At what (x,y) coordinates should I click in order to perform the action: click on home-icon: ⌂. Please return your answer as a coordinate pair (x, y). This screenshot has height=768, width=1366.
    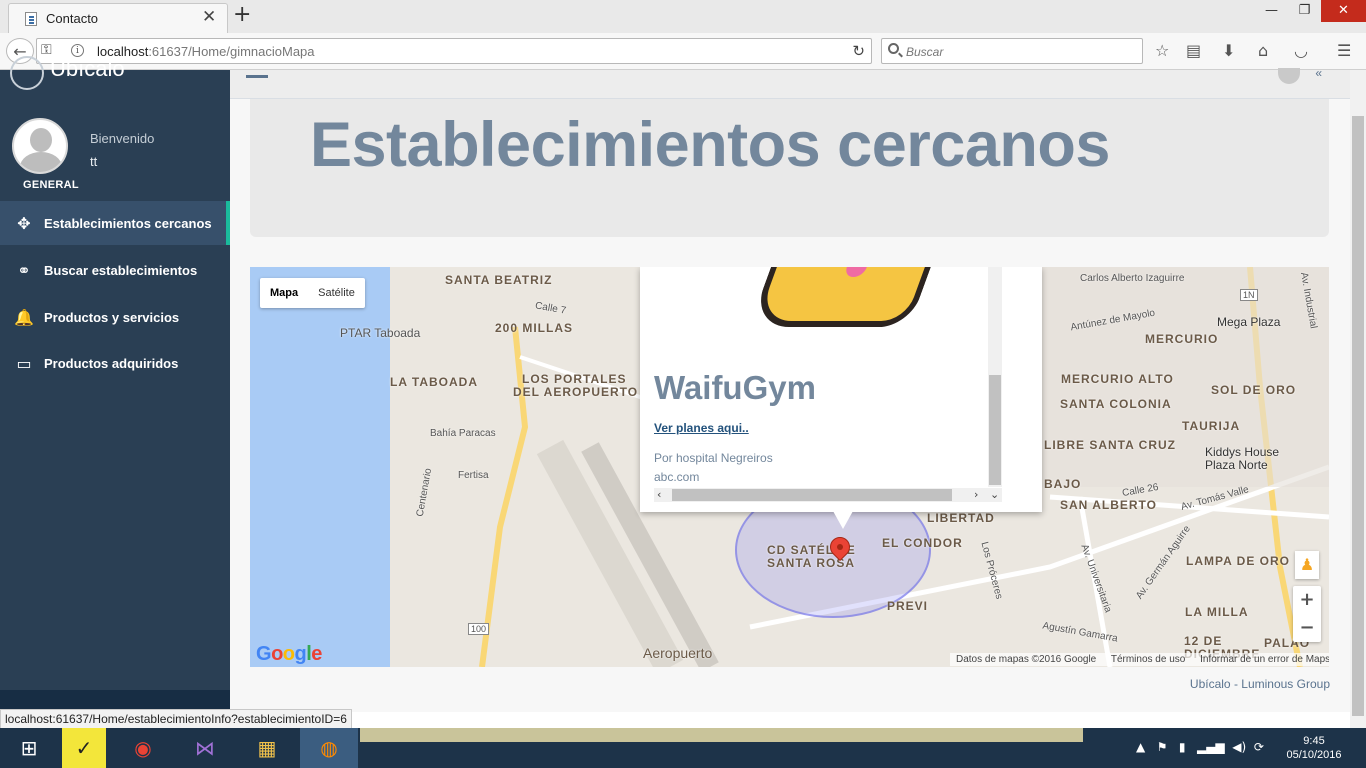
    Looking at the image, I should click on (1263, 50).